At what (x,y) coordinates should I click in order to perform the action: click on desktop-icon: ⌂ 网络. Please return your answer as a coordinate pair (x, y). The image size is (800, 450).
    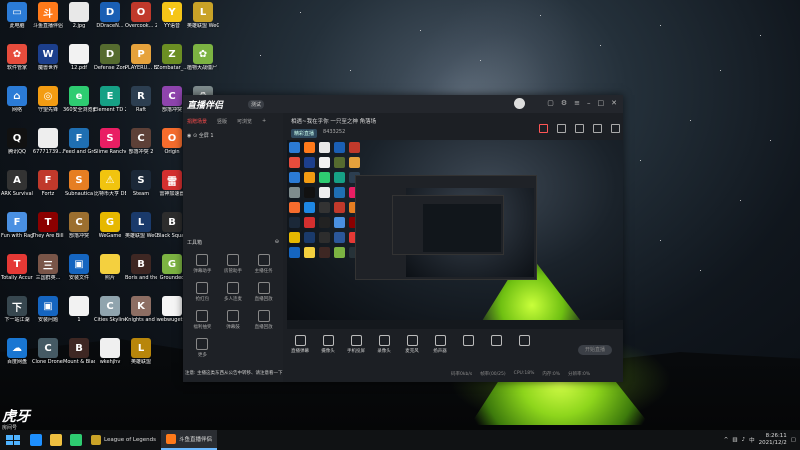
    Looking at the image, I should click on (17, 99).